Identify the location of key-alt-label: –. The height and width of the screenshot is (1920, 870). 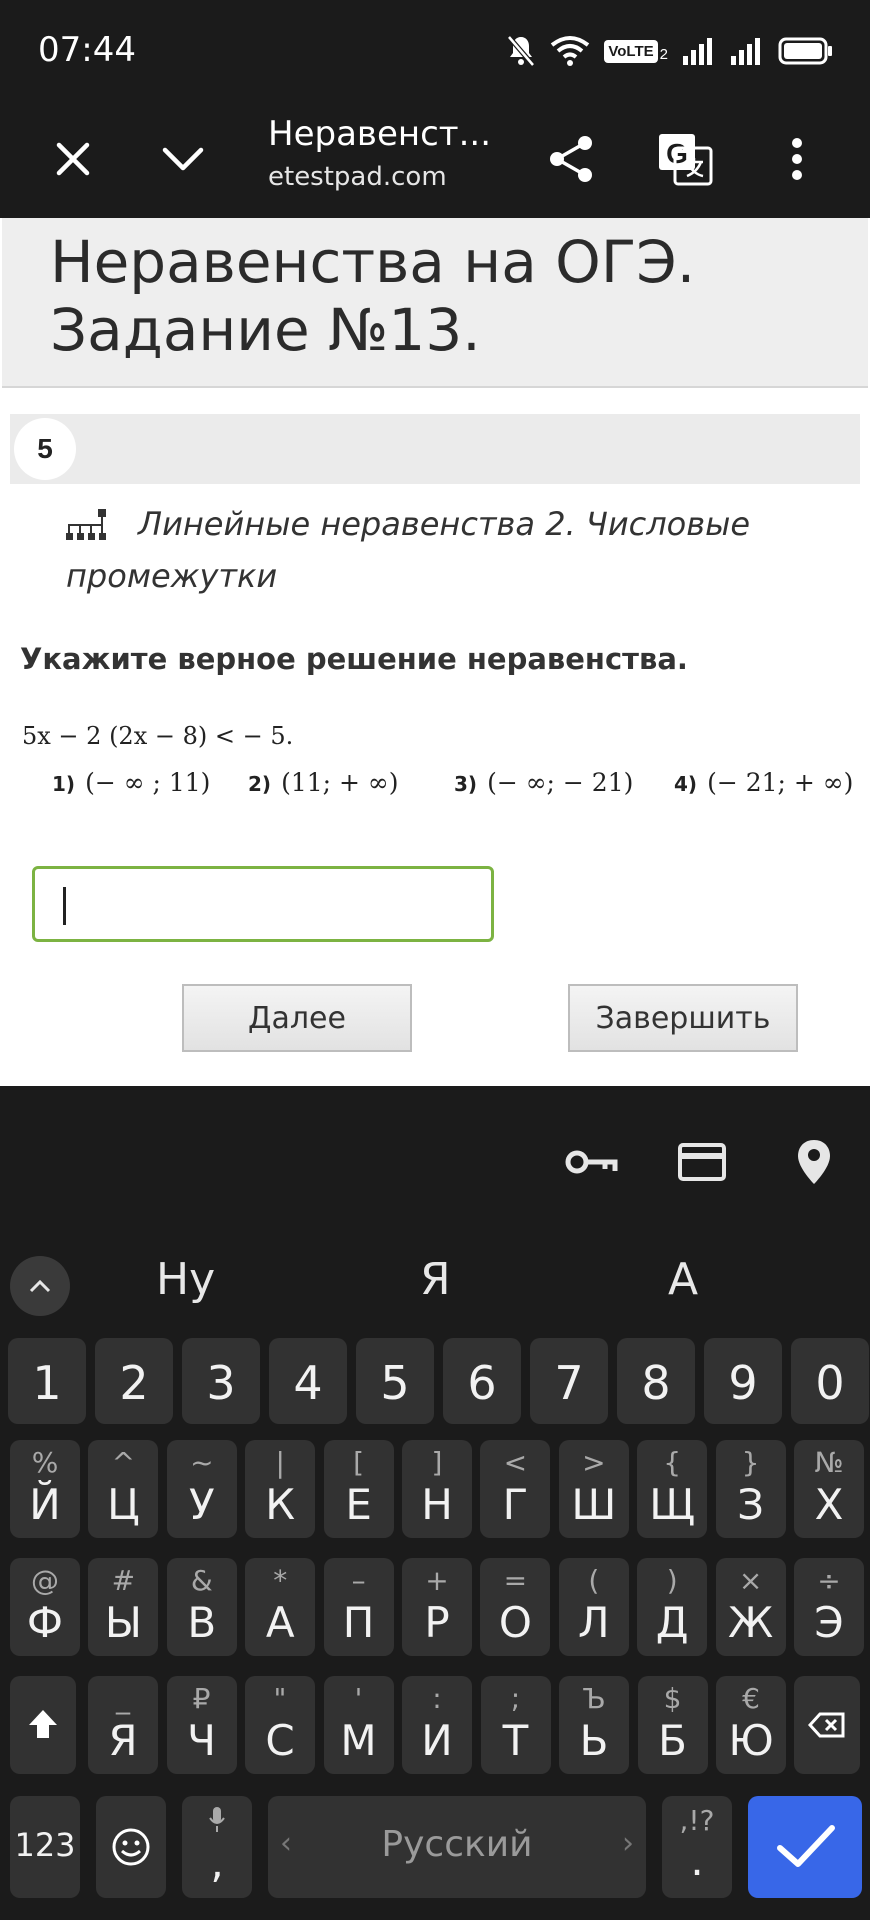
(358, 1580).